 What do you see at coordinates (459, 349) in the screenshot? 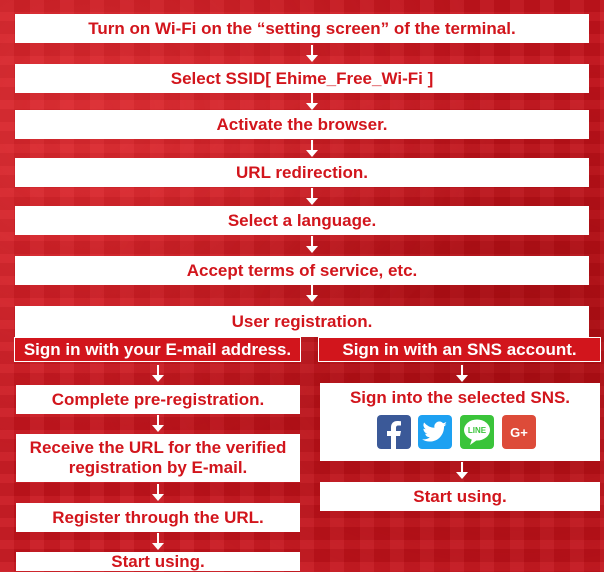
I see `branch-sns-header: Sign in with an SNS account.` at bounding box center [459, 349].